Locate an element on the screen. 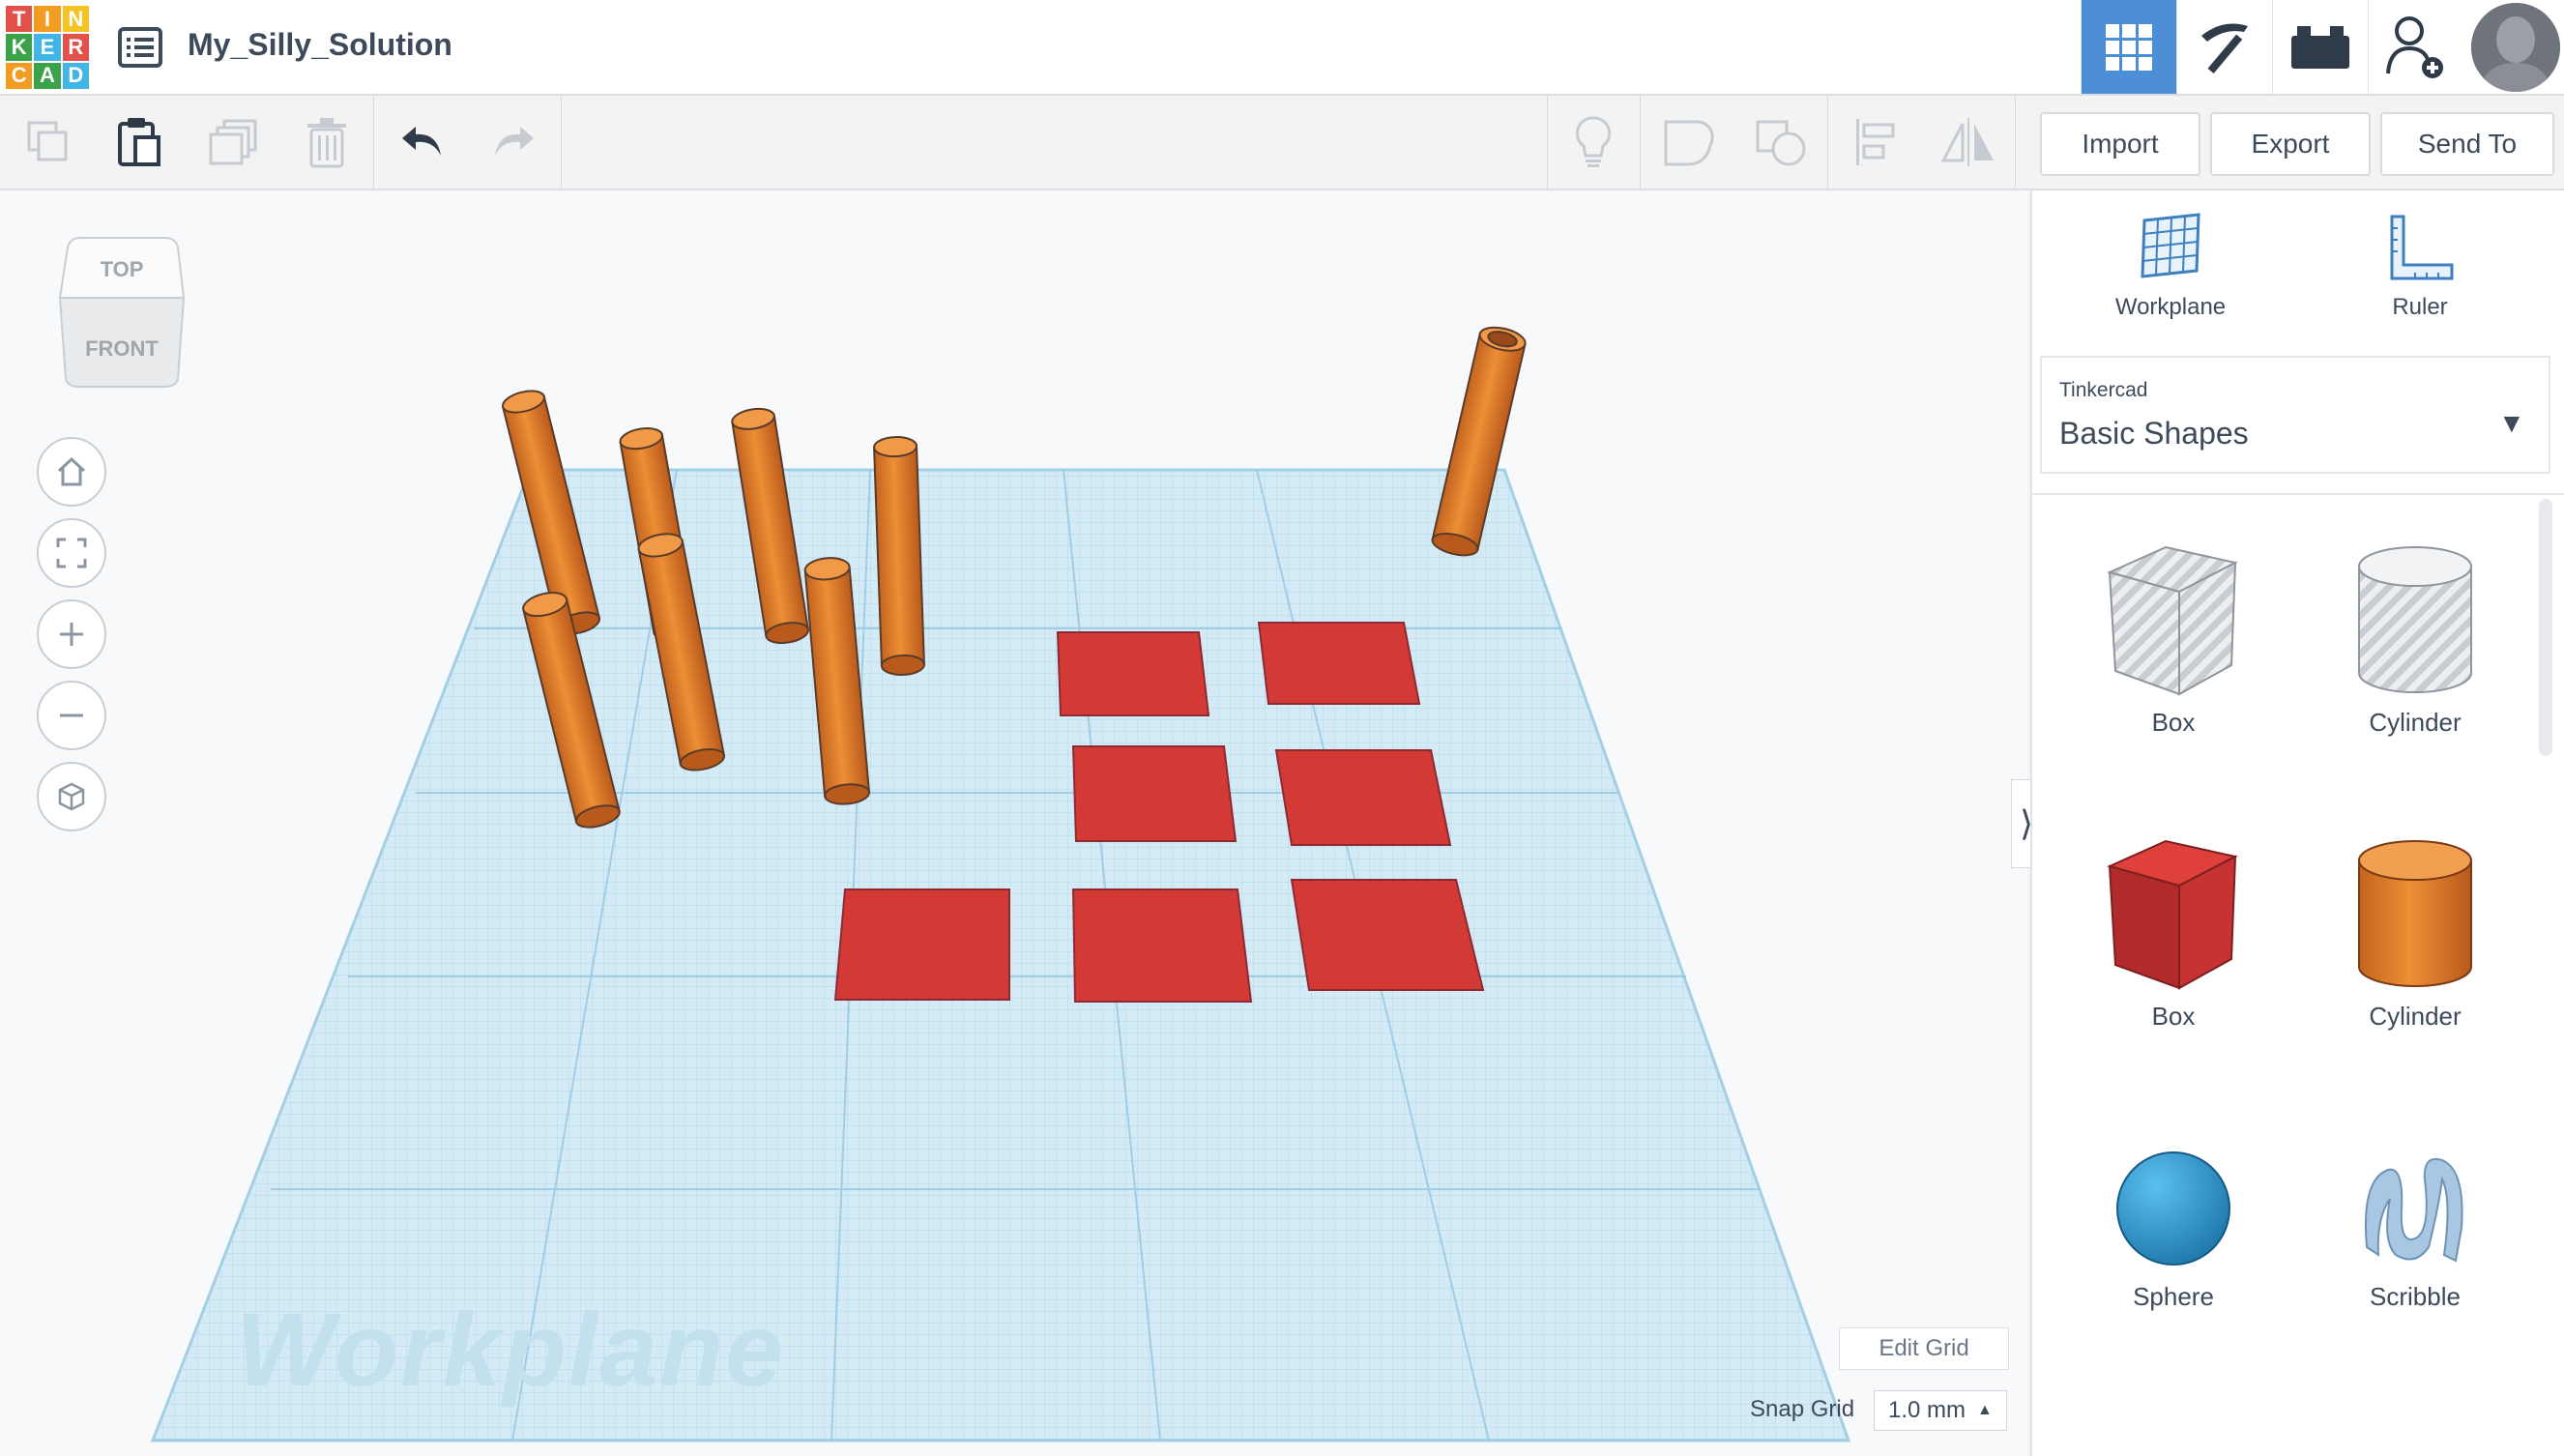 The width and height of the screenshot is (2564, 1456). library-source: Tinkercad is located at coordinates (2103, 390).